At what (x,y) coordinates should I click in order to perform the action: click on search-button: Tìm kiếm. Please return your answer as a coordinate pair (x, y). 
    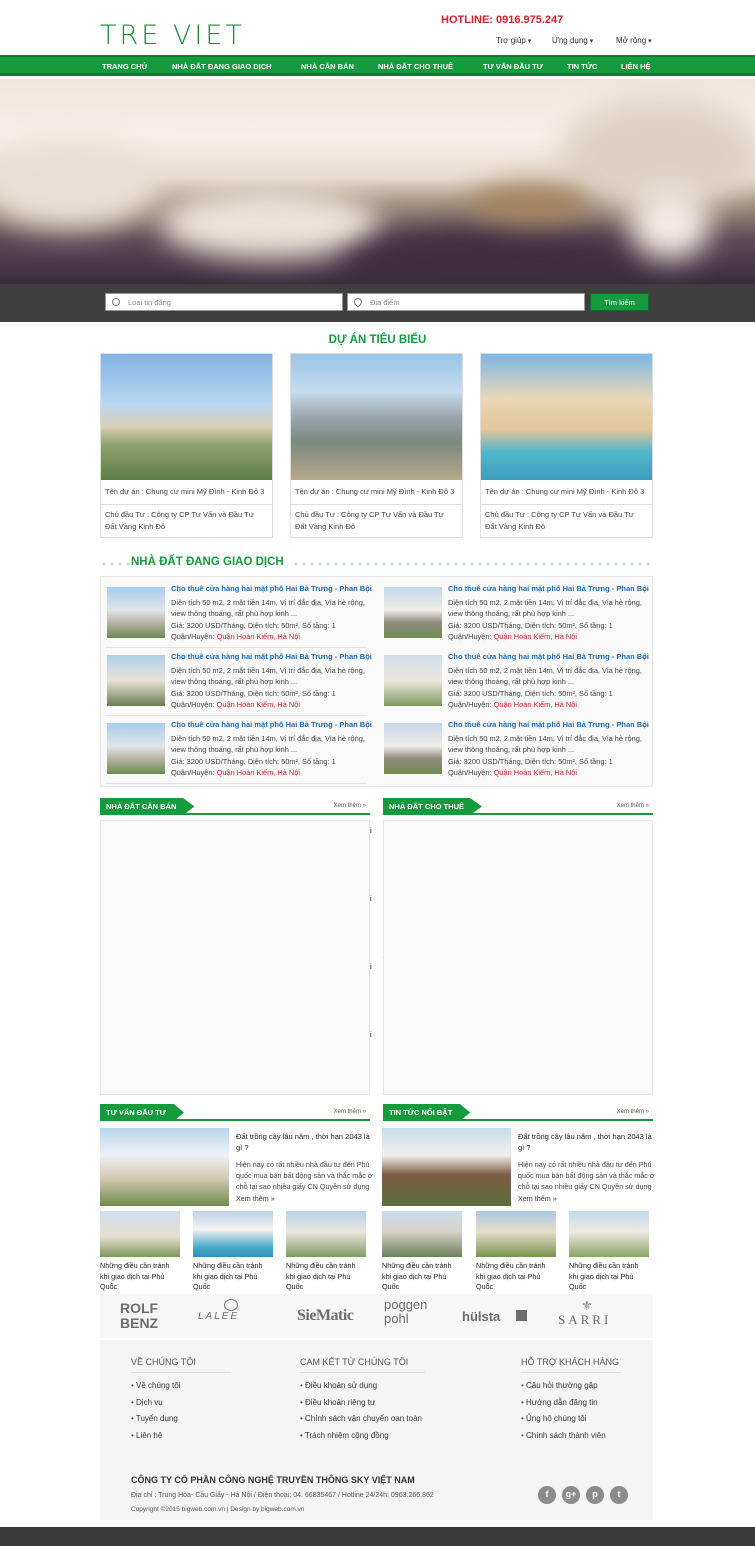
    Looking at the image, I should click on (619, 302).